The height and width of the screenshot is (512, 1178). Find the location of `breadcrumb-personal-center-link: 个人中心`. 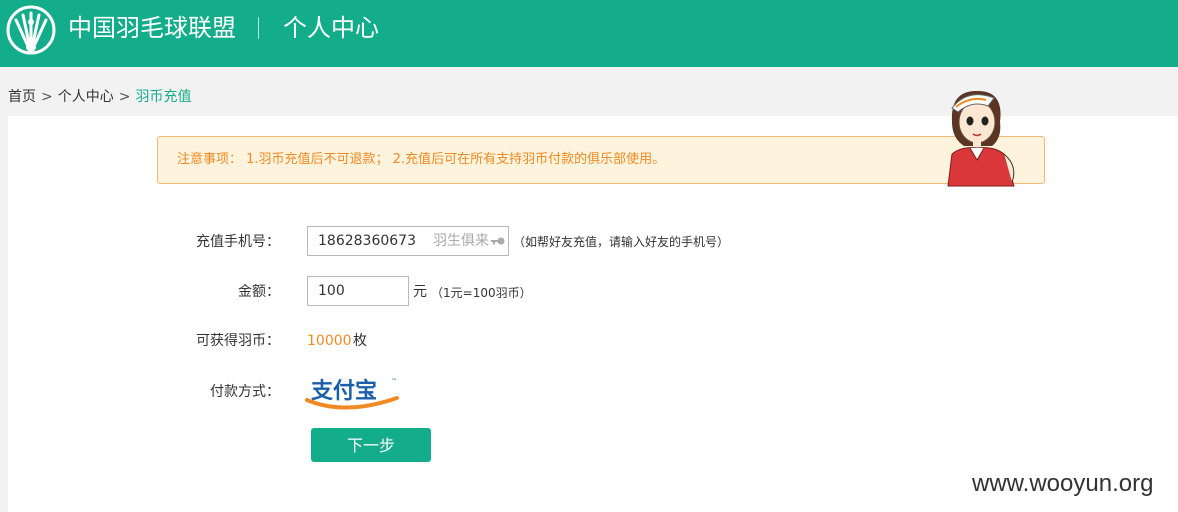

breadcrumb-personal-center-link: 个人中心 is located at coordinates (86, 97).